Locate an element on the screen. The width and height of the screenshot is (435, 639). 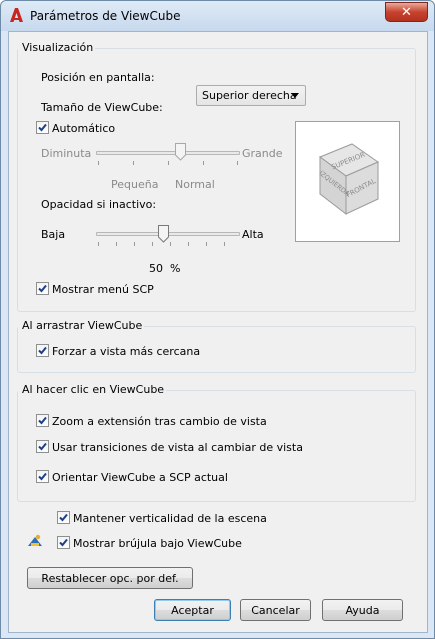
show-ucs-menu-checkbox: Mostrar menú SCP is located at coordinates (95, 289).